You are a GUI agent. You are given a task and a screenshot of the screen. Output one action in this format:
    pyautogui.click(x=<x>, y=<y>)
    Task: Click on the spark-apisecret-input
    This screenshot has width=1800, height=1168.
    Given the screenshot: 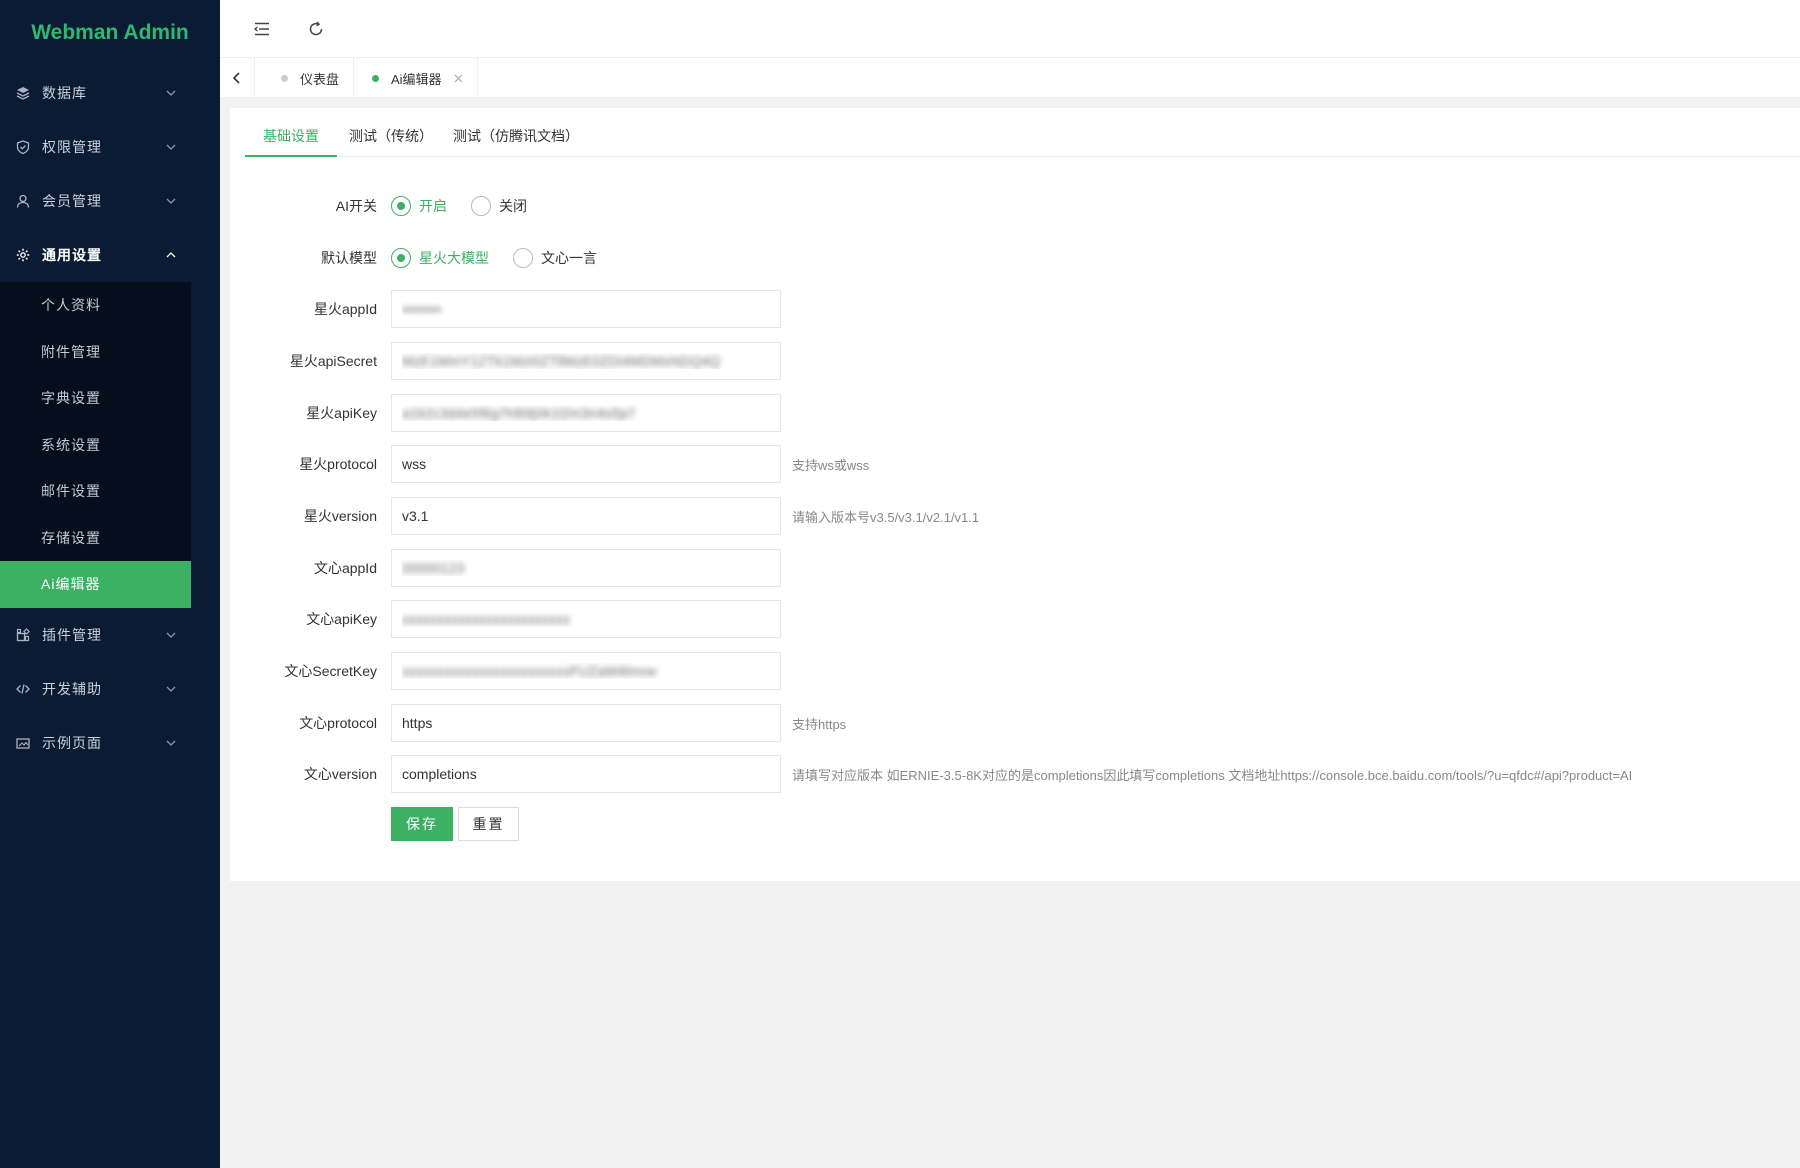 What is the action you would take?
    pyautogui.click(x=586, y=361)
    